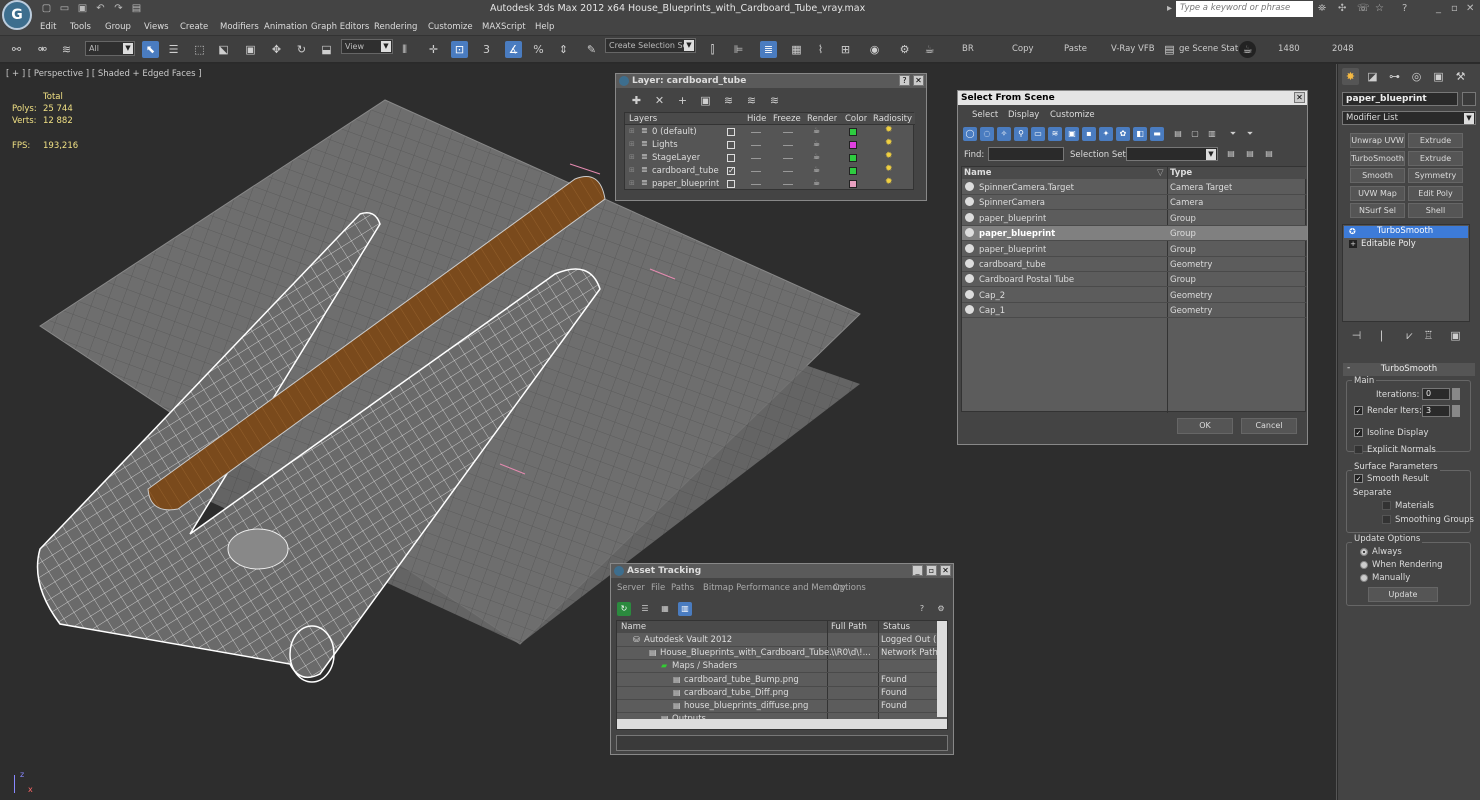 The height and width of the screenshot is (800, 1480). I want to click on freeze-all-icon: ≋, so click(774, 100).